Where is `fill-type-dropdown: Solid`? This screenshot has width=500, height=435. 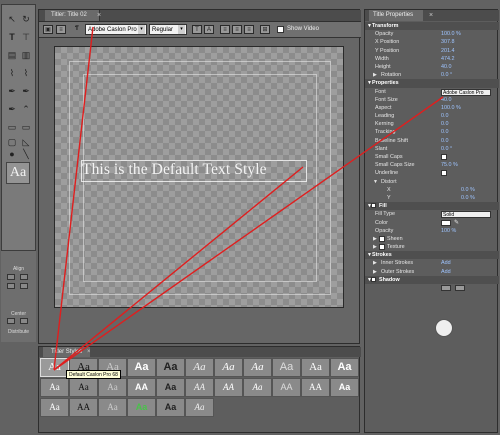
fill-type-dropdown: Solid is located at coordinates (466, 215).